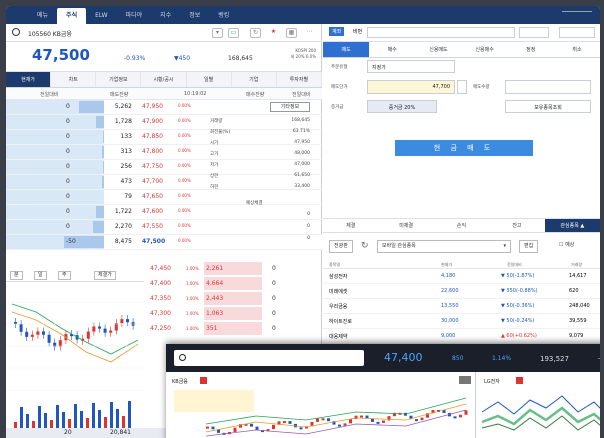  What do you see at coordinates (462, 87) in the screenshot?
I see `price-stepper` at bounding box center [462, 87].